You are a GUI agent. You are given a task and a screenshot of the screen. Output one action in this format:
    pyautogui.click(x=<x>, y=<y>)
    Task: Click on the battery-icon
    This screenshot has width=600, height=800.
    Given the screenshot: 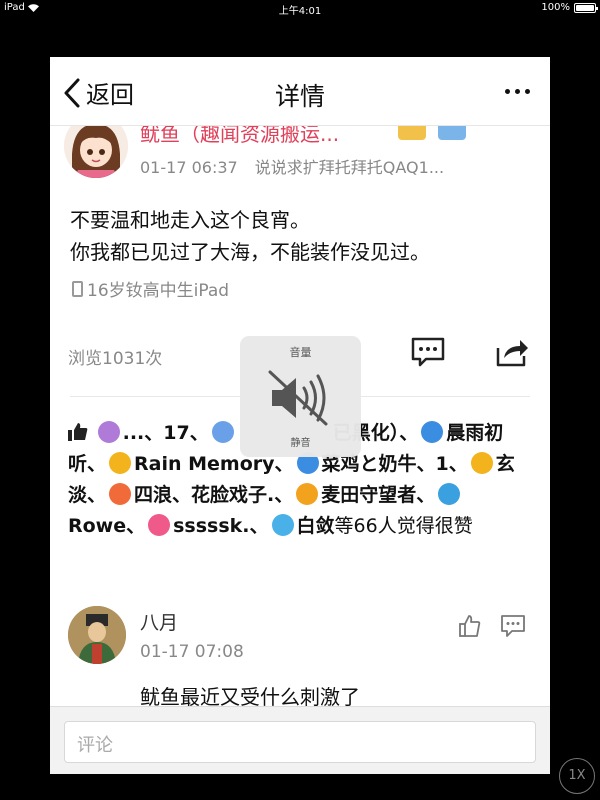 What is the action you would take?
    pyautogui.click(x=586, y=7)
    